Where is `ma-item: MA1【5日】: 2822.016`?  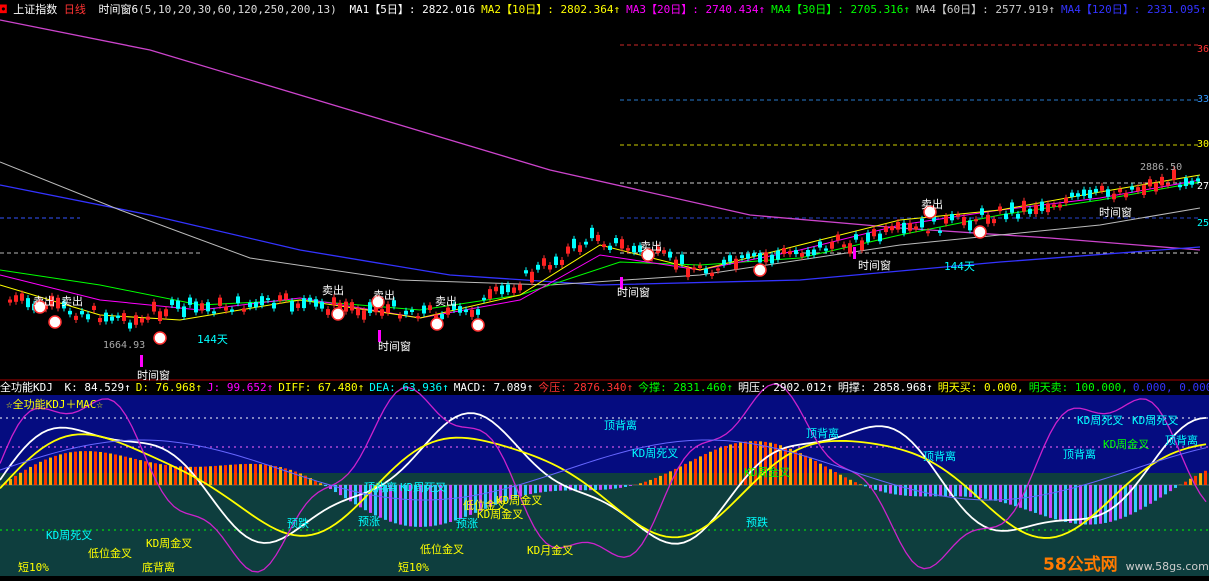 ma-item: MA1【5日】: 2822.016 is located at coordinates (412, 9).